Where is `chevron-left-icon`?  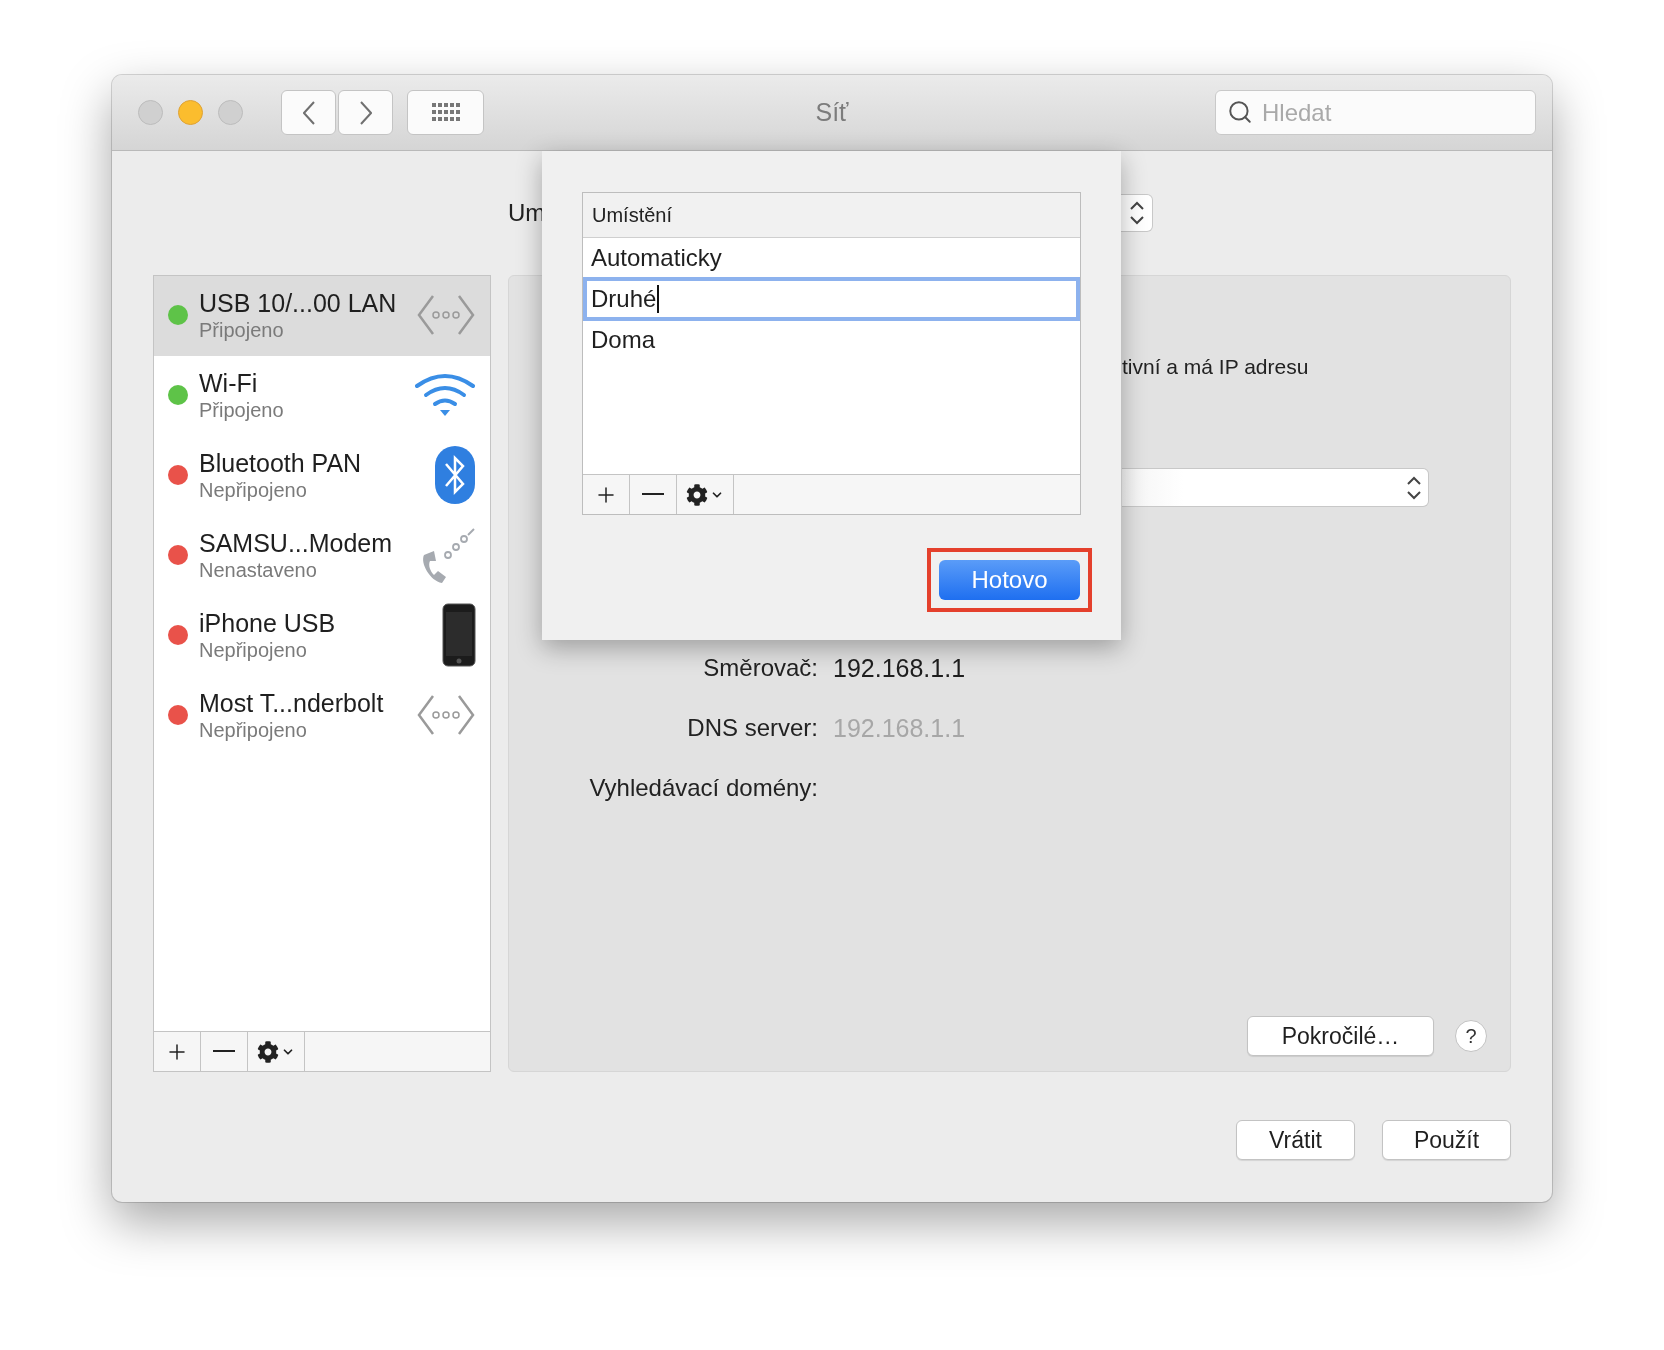 chevron-left-icon is located at coordinates (308, 112).